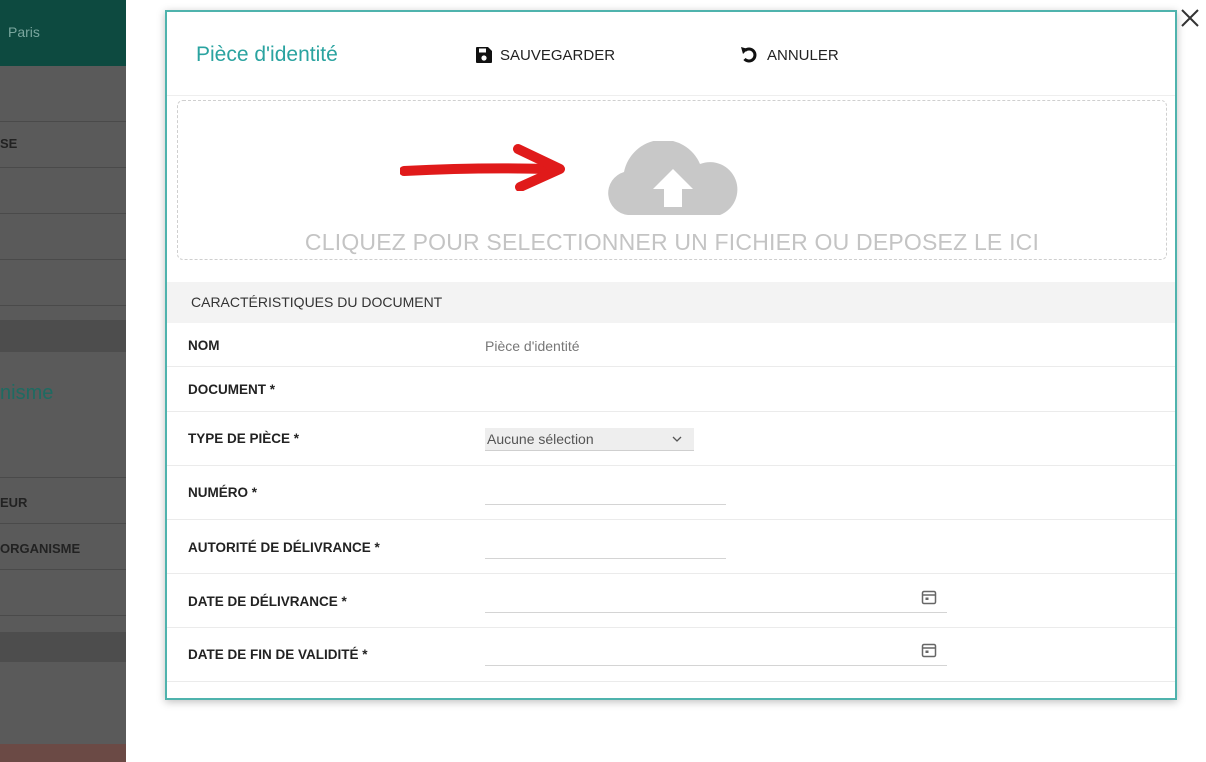  What do you see at coordinates (1190, 18) in the screenshot?
I see `close-icon` at bounding box center [1190, 18].